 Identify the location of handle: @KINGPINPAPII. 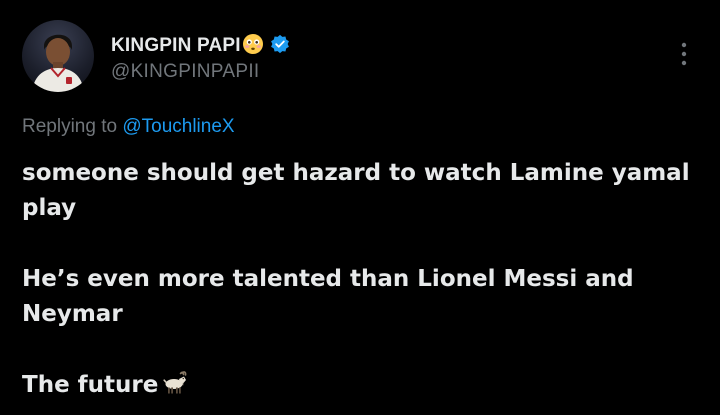
(200, 72).